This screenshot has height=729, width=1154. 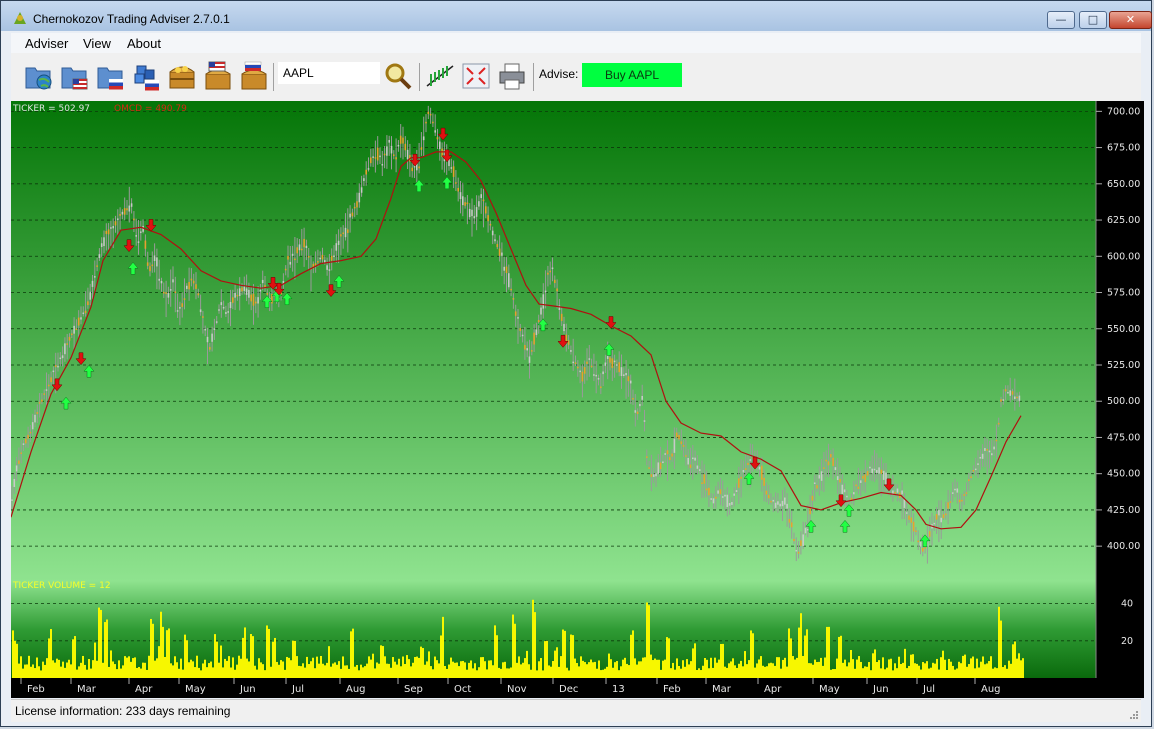 What do you see at coordinates (146, 76) in the screenshot?
I see `cubes-ru-icon` at bounding box center [146, 76].